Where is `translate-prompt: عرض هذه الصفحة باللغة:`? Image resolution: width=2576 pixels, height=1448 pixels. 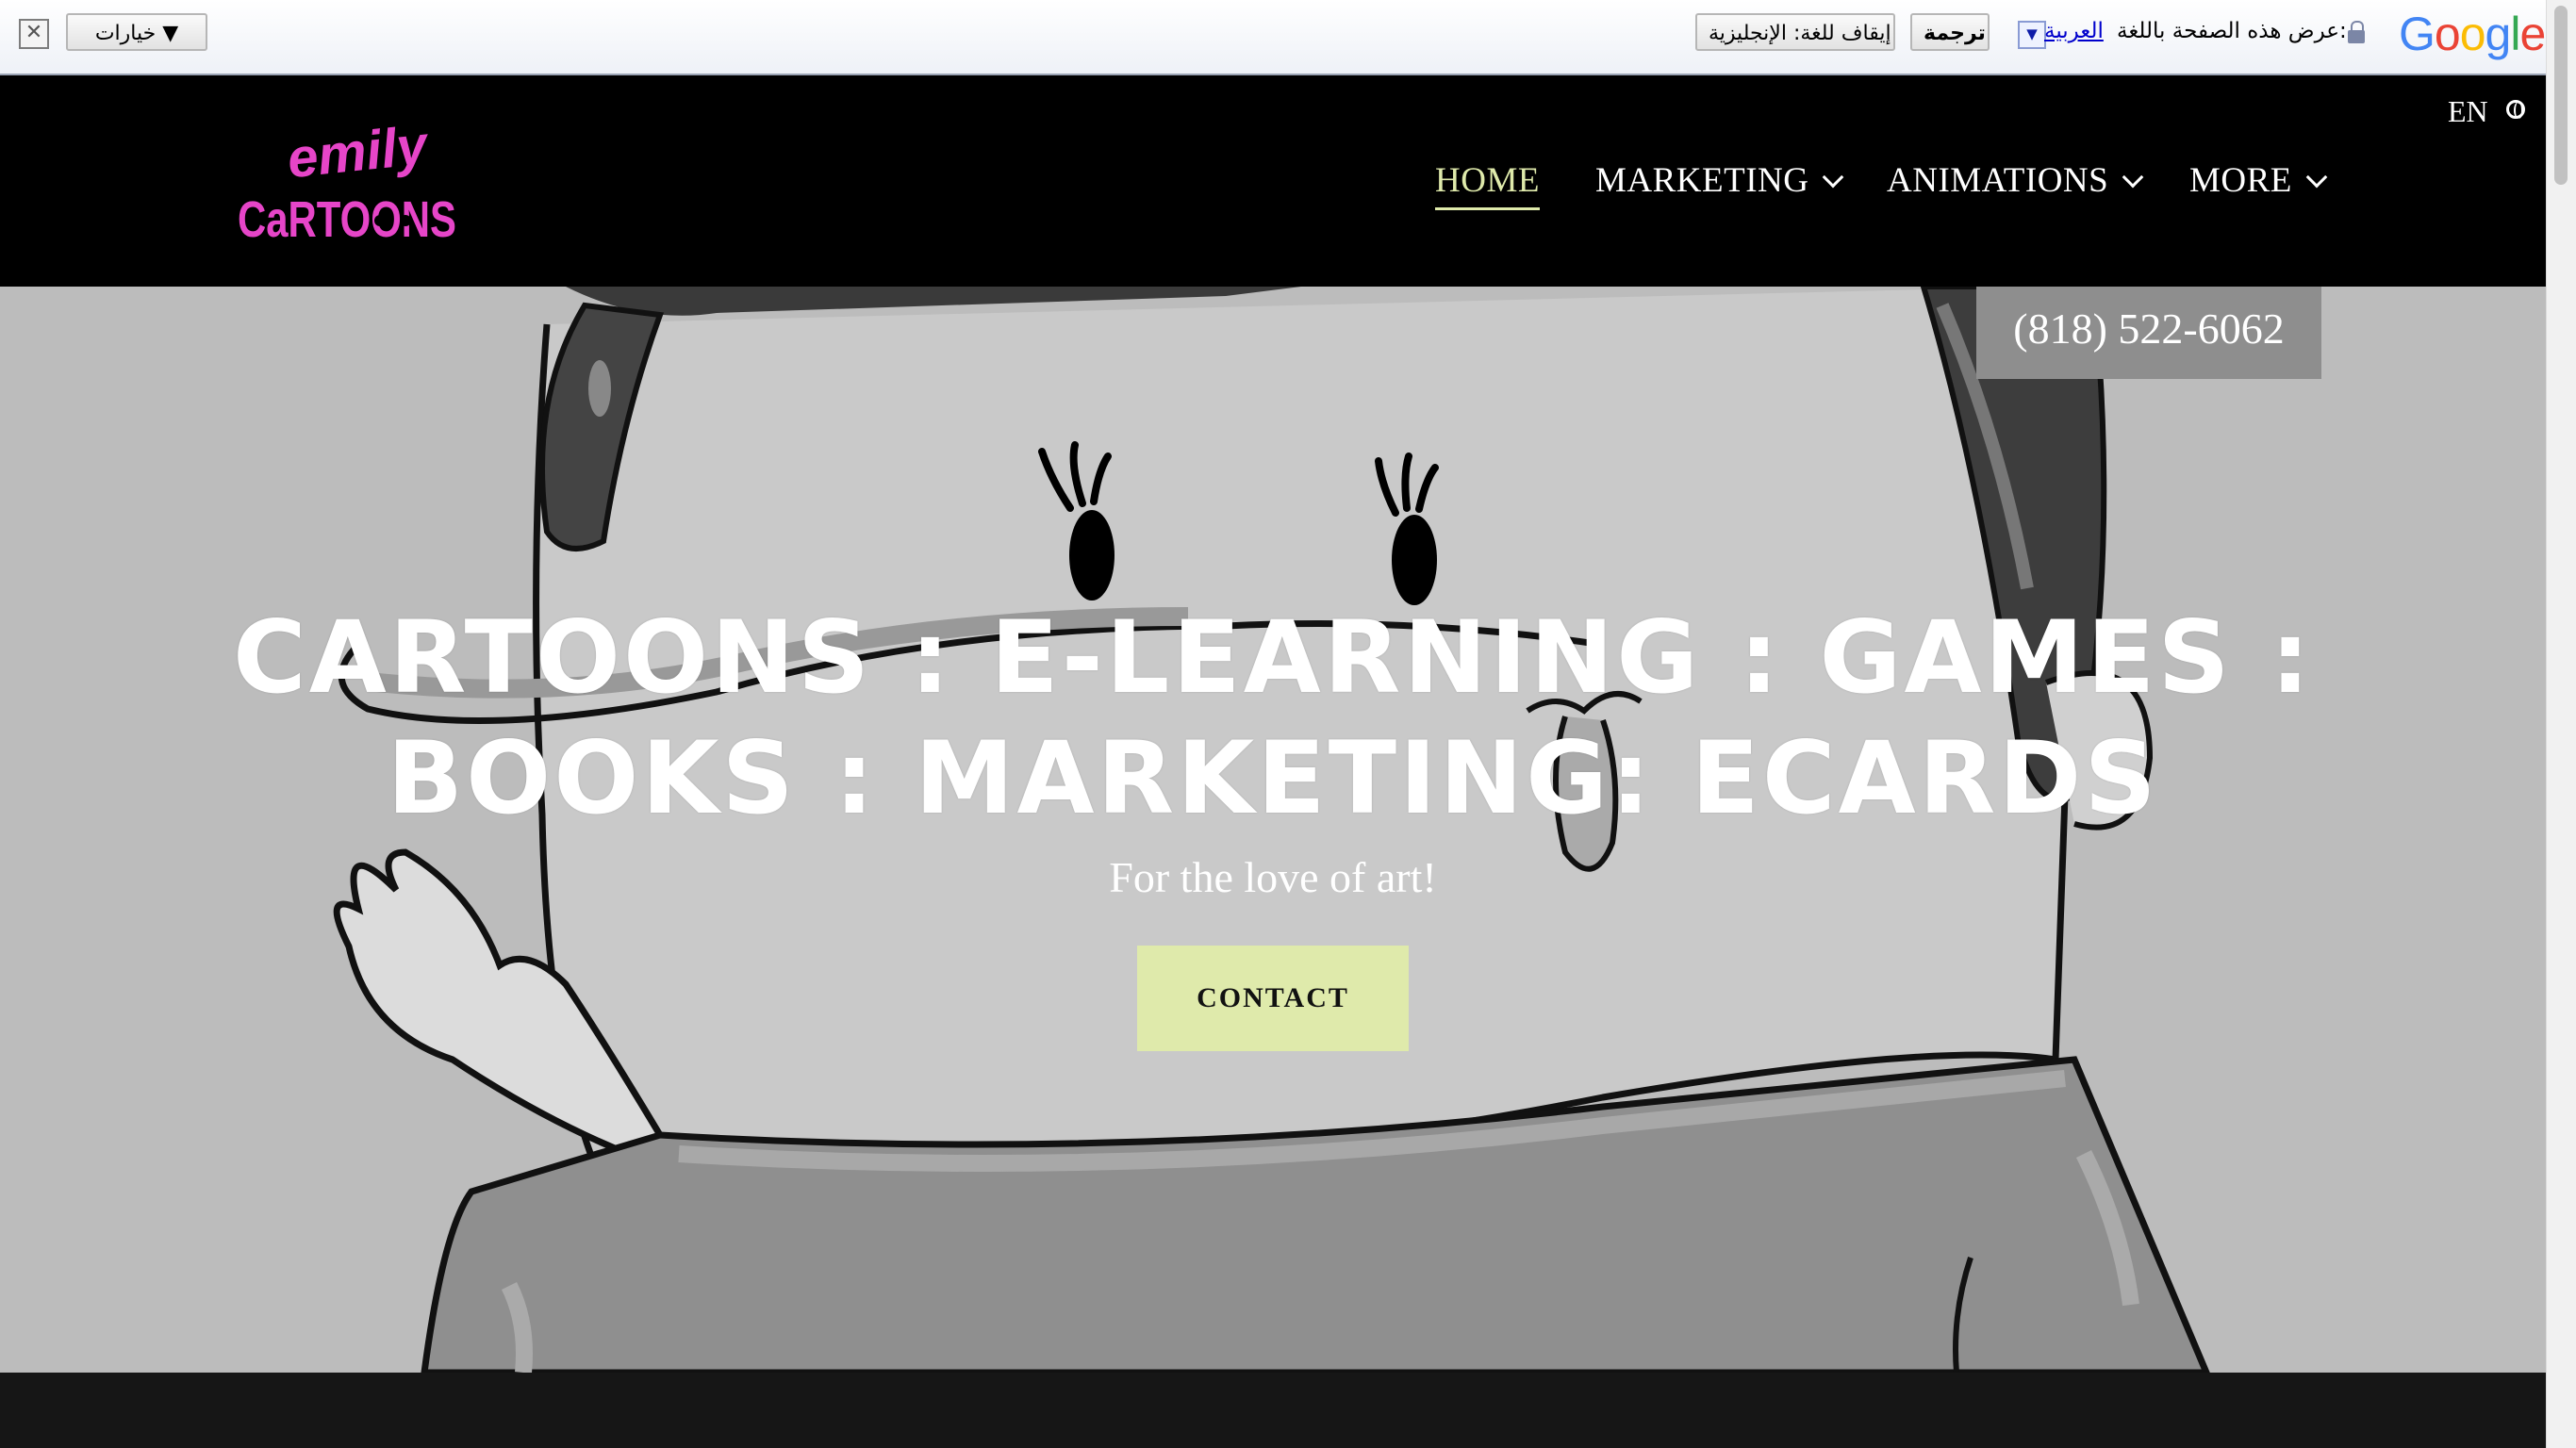 translate-prompt: عرض هذه الصفحة باللغة: is located at coordinates (2232, 31).